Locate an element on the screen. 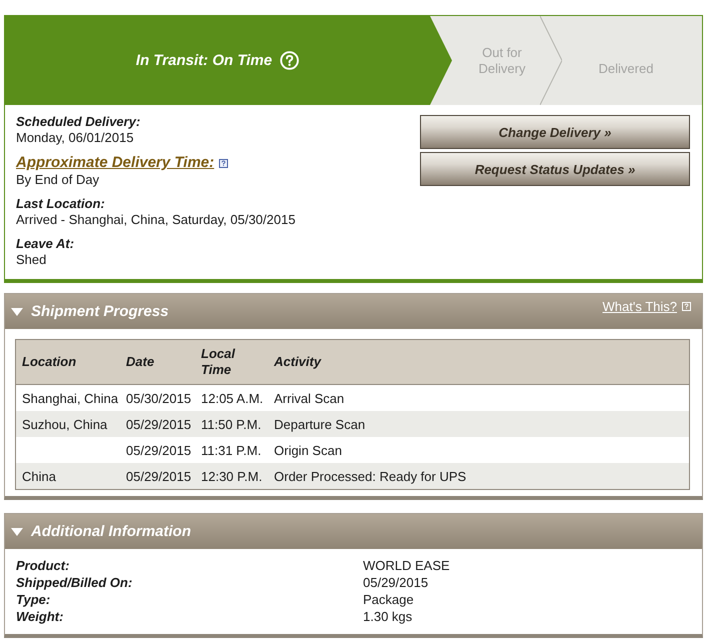 The height and width of the screenshot is (641, 711). detail-value: Monday, 06/01/2015 is located at coordinates (75, 138).